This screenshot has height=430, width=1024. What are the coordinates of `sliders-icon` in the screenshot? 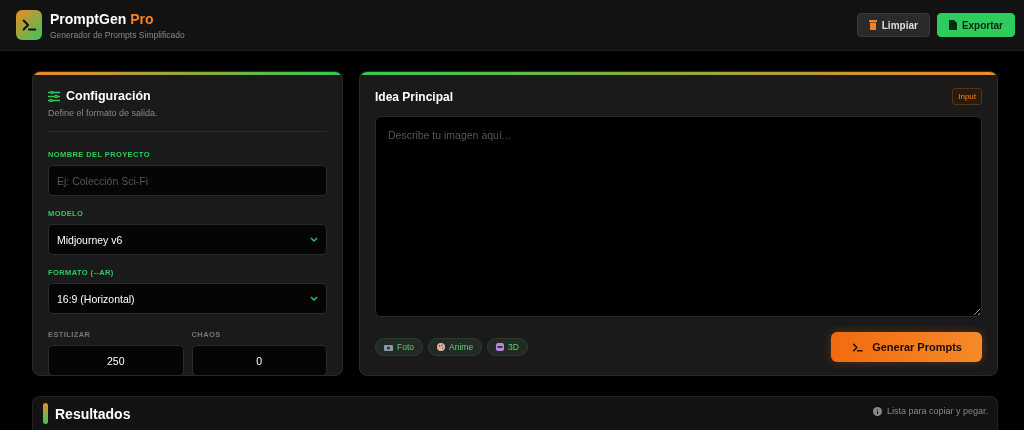 It's located at (54, 96).